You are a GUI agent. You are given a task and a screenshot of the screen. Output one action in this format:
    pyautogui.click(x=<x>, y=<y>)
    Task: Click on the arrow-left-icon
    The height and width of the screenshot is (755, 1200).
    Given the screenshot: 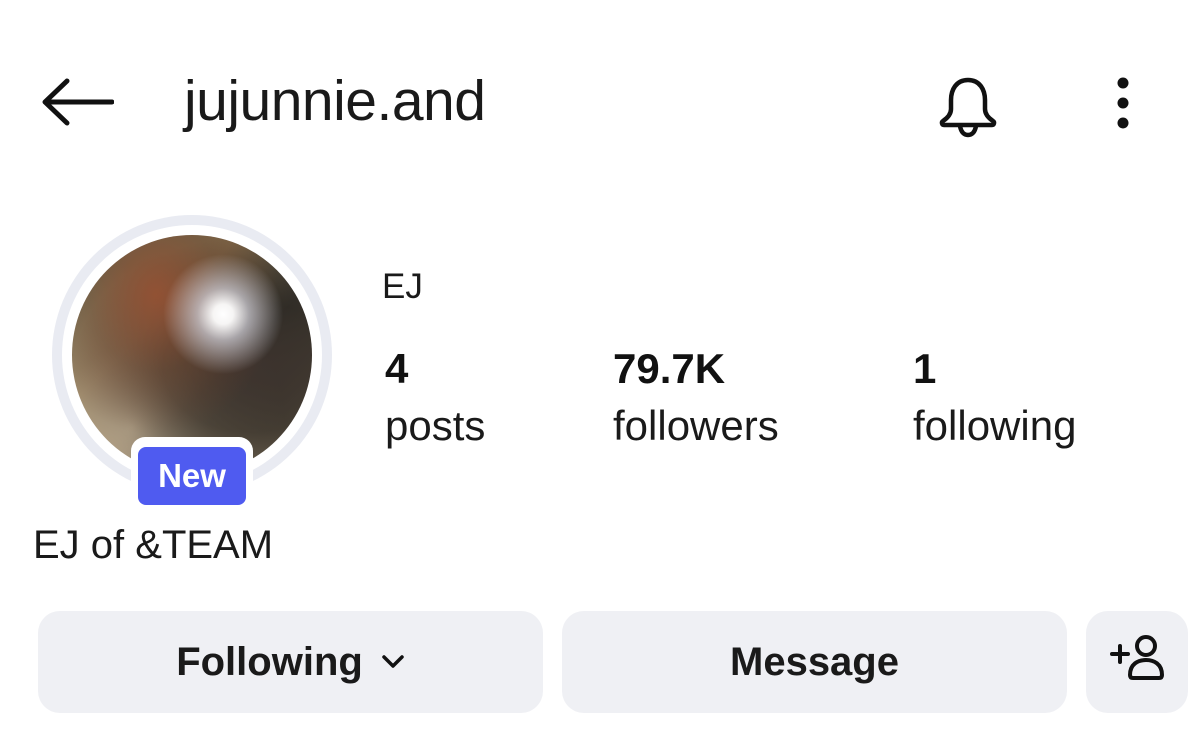 What is the action you would take?
    pyautogui.click(x=77, y=104)
    